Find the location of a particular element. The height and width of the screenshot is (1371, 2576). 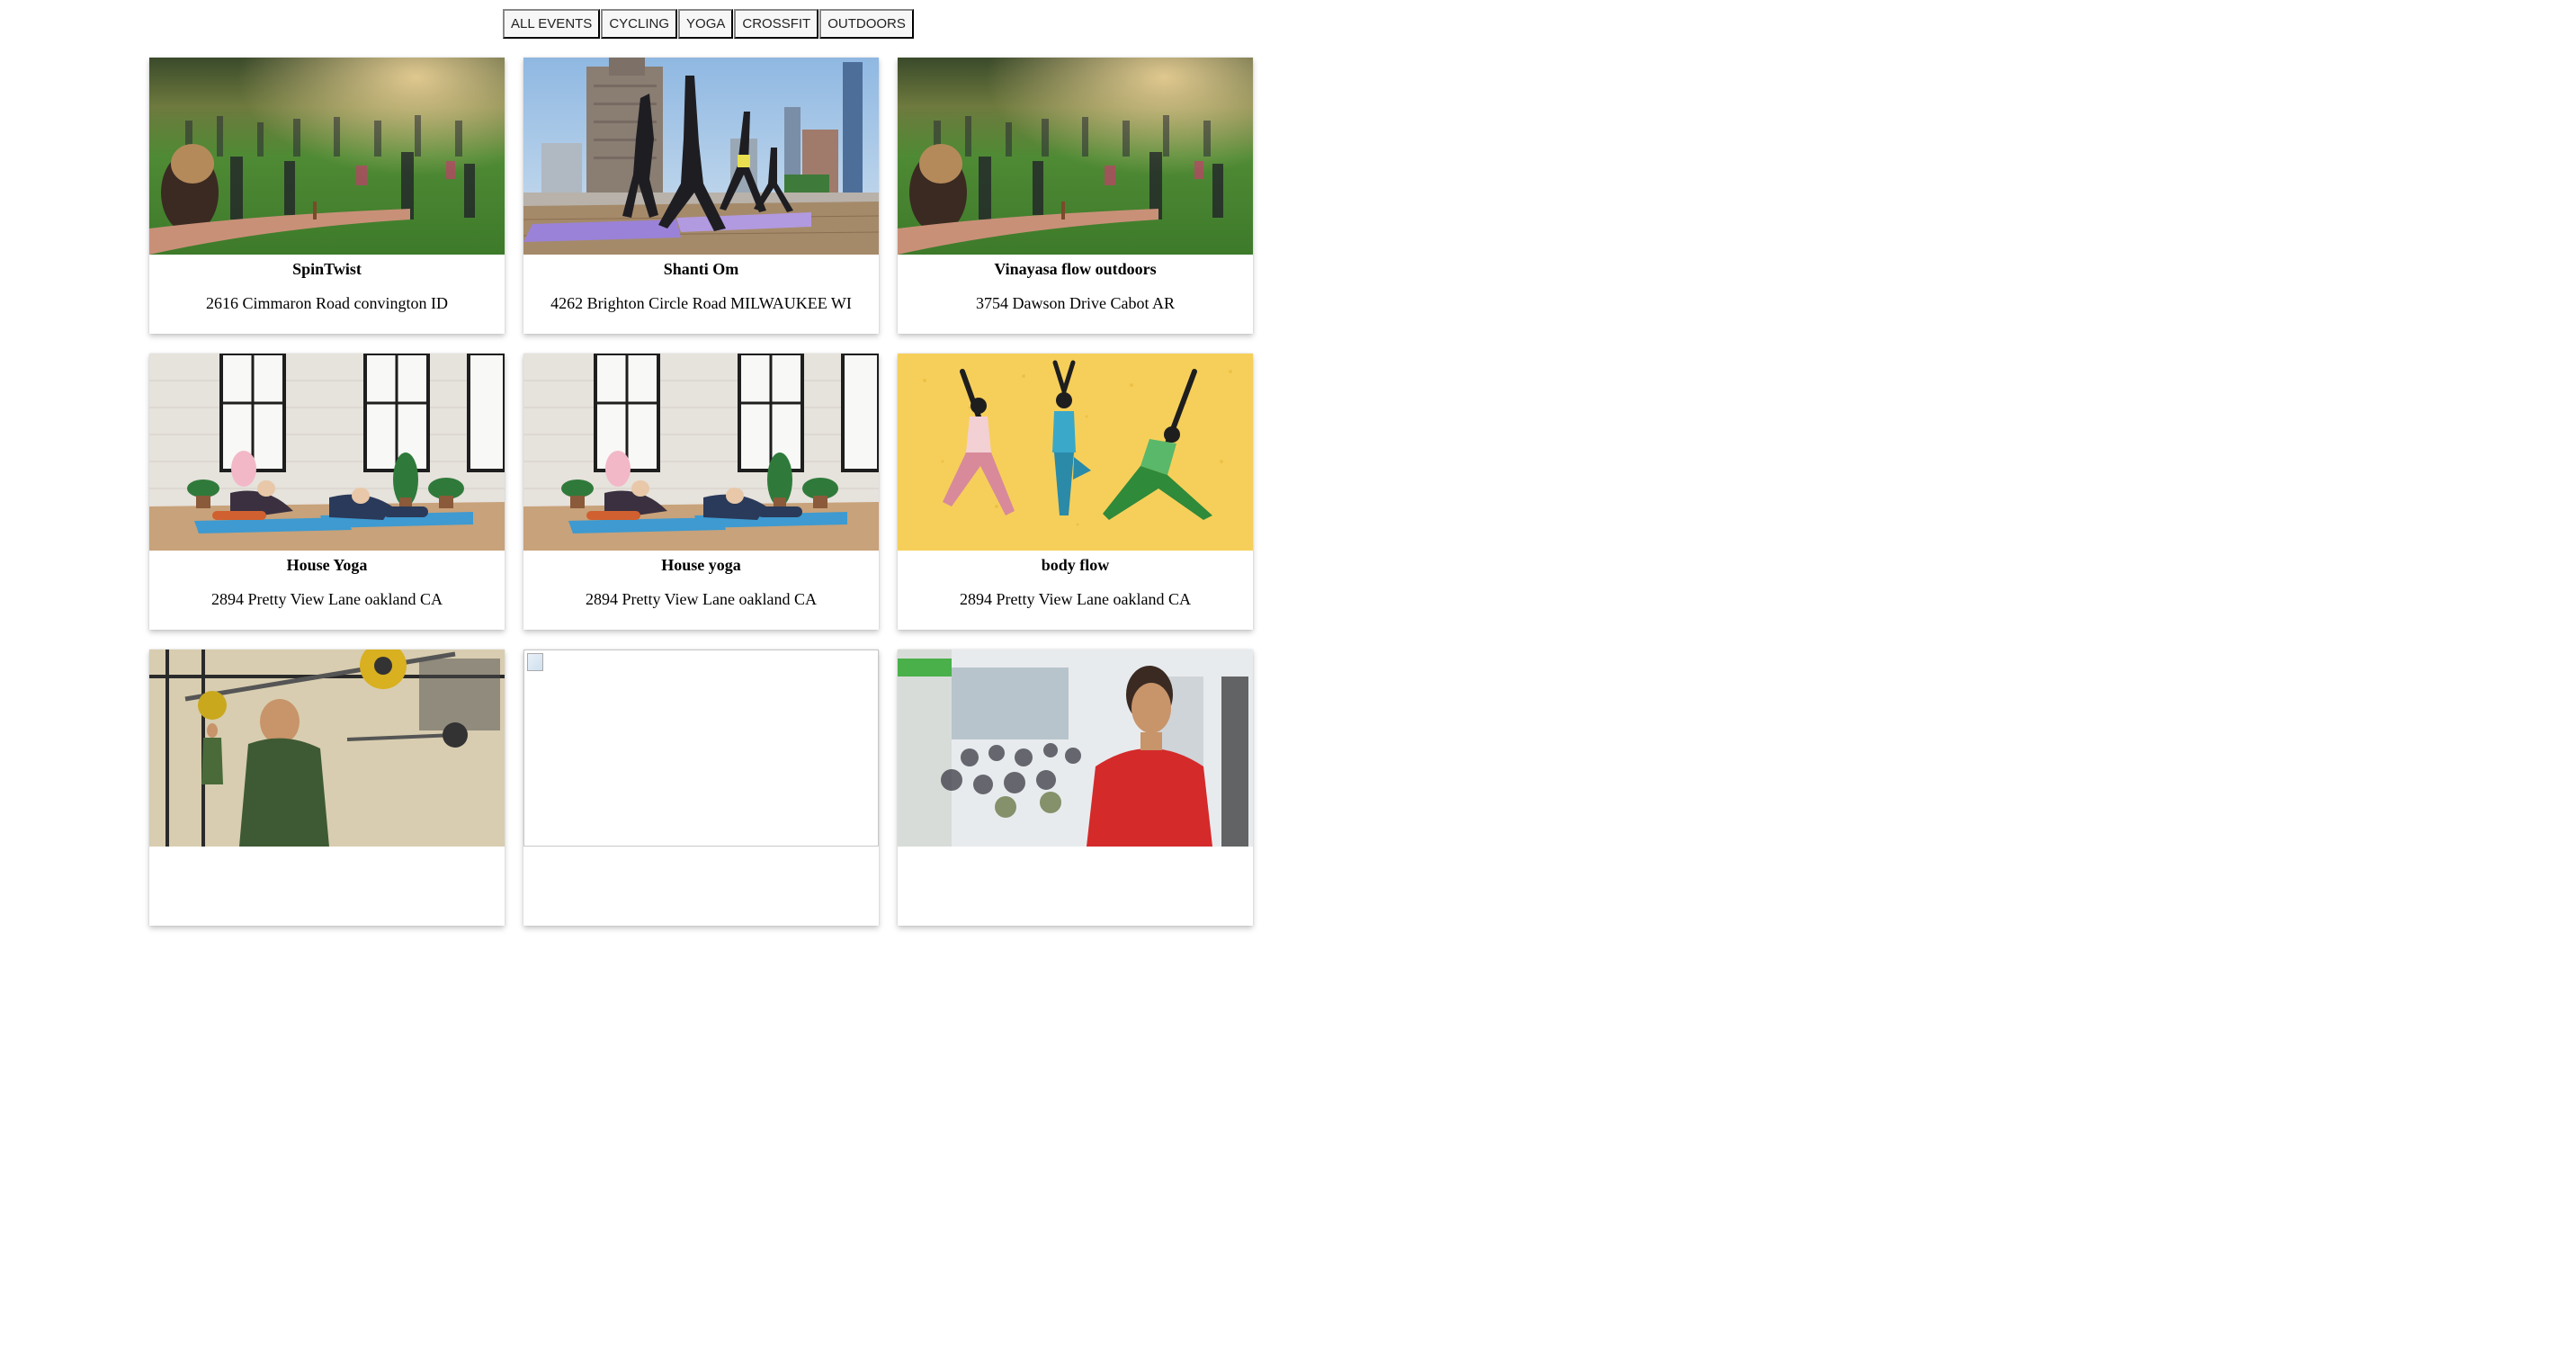

filter-yoga-button: YOGA is located at coordinates (706, 24).